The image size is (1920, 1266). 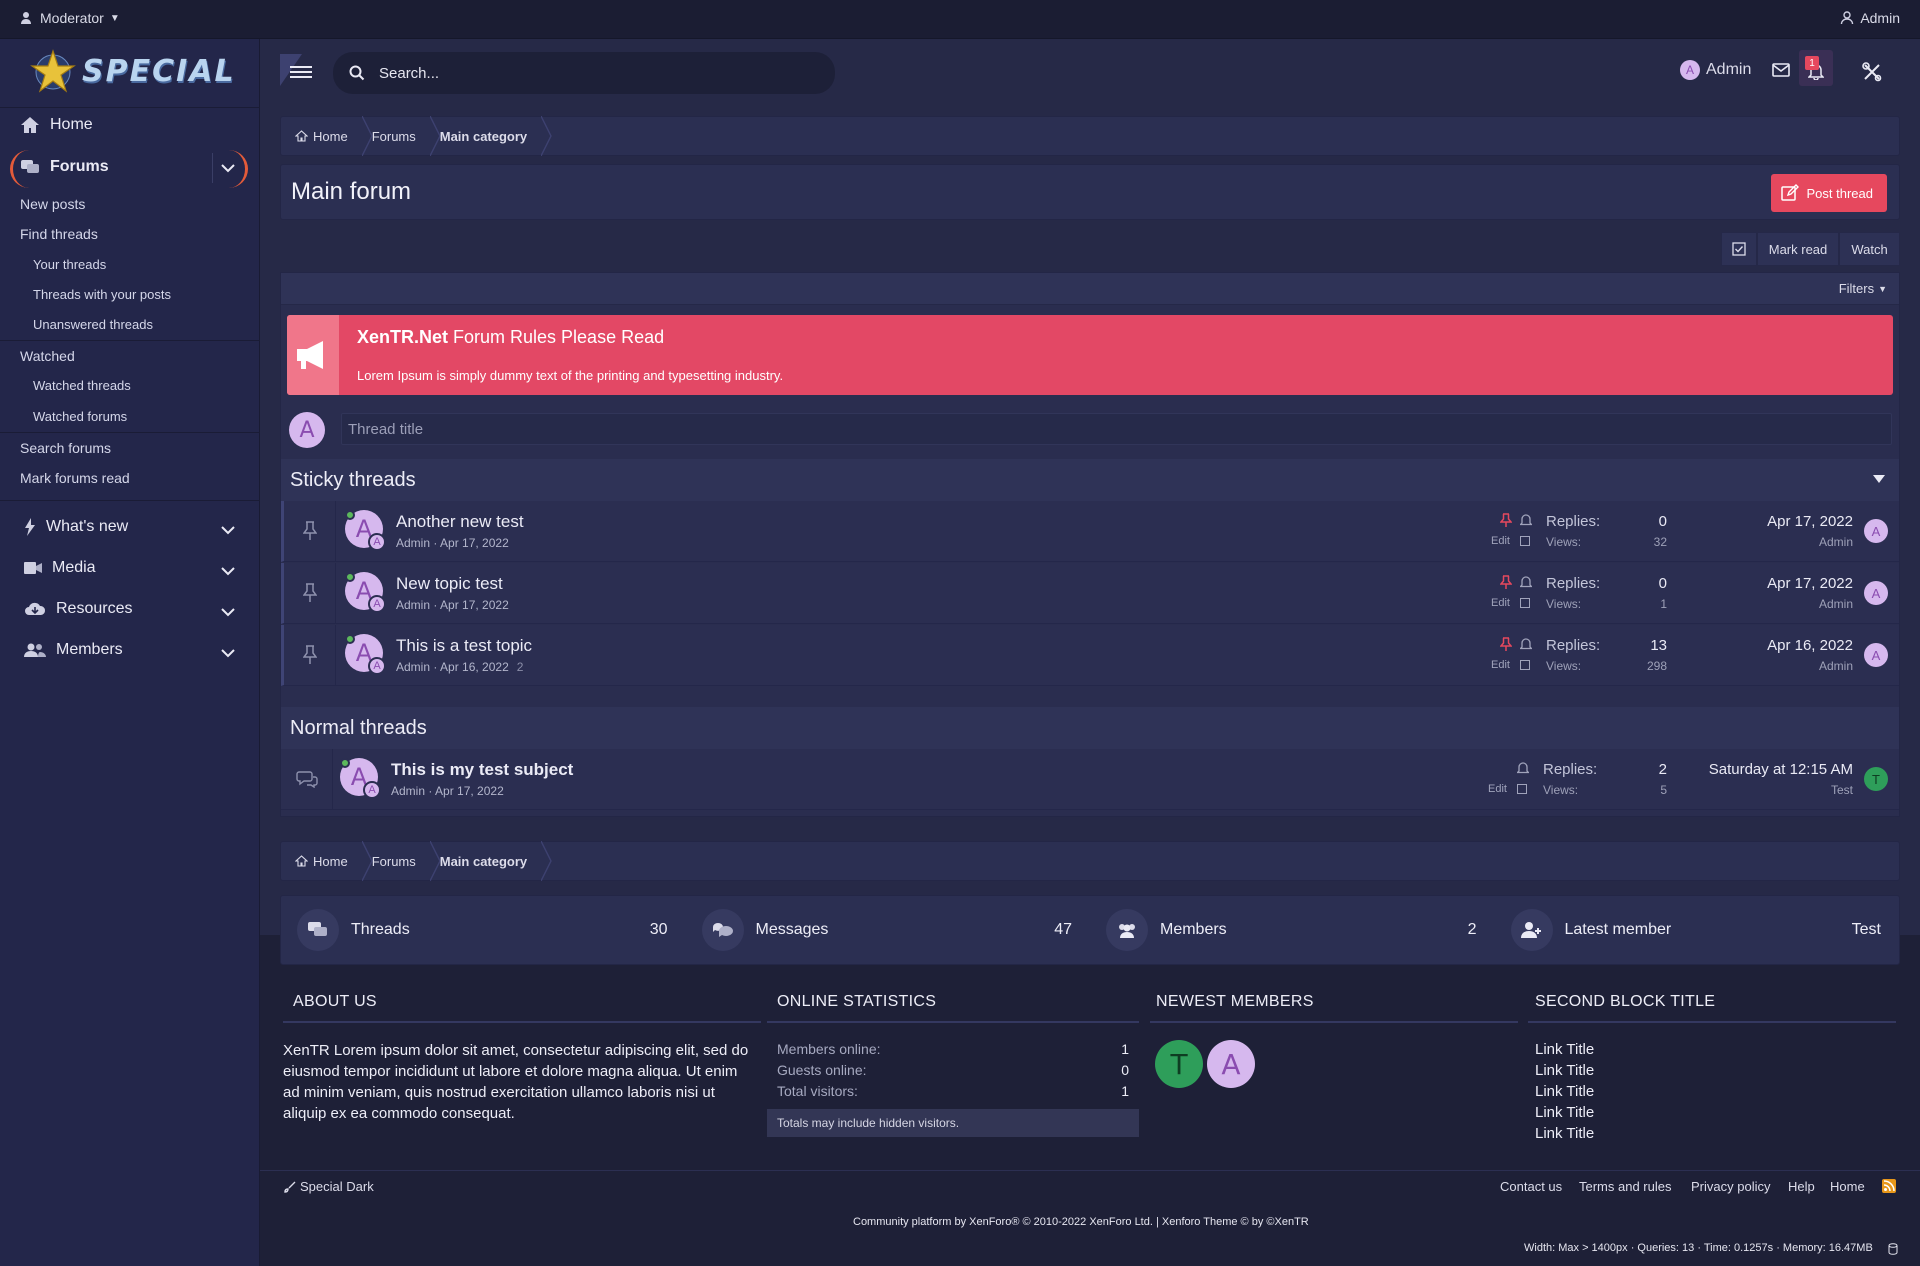 What do you see at coordinates (1866, 930) in the screenshot?
I see `latest-member-link: Test` at bounding box center [1866, 930].